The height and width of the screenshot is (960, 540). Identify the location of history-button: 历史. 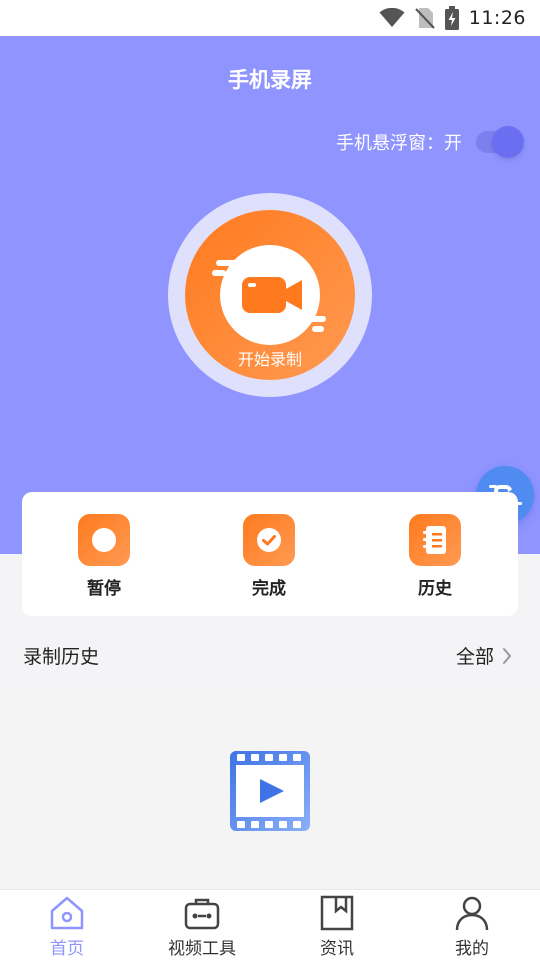
(435, 556).